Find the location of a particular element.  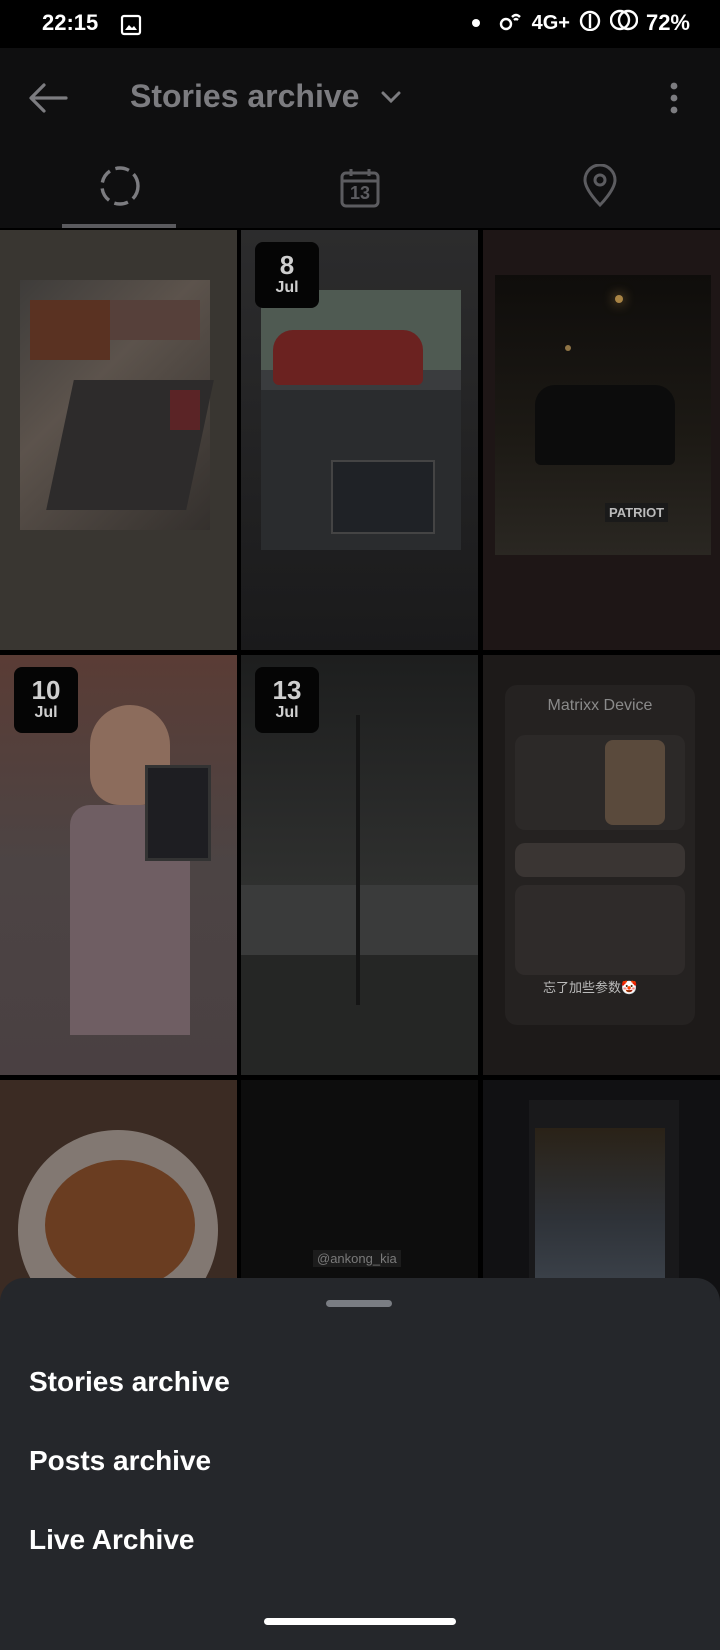

back-arrow-icon is located at coordinates (48, 100).